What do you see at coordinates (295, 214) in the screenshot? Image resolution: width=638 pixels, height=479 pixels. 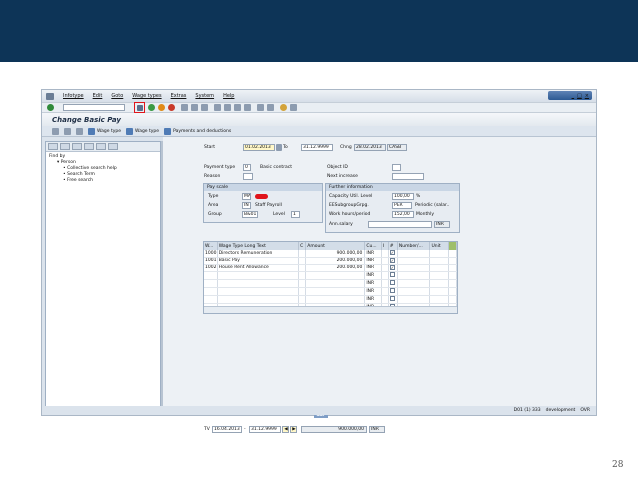 I see `pay-scale-level-field: 1` at bounding box center [295, 214].